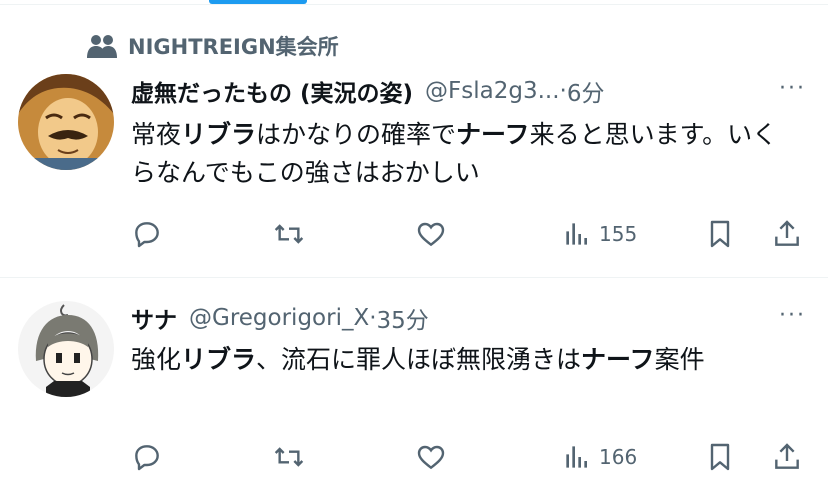 This screenshot has width=828, height=495. I want to click on action-bar: 155, so click(471, 234).